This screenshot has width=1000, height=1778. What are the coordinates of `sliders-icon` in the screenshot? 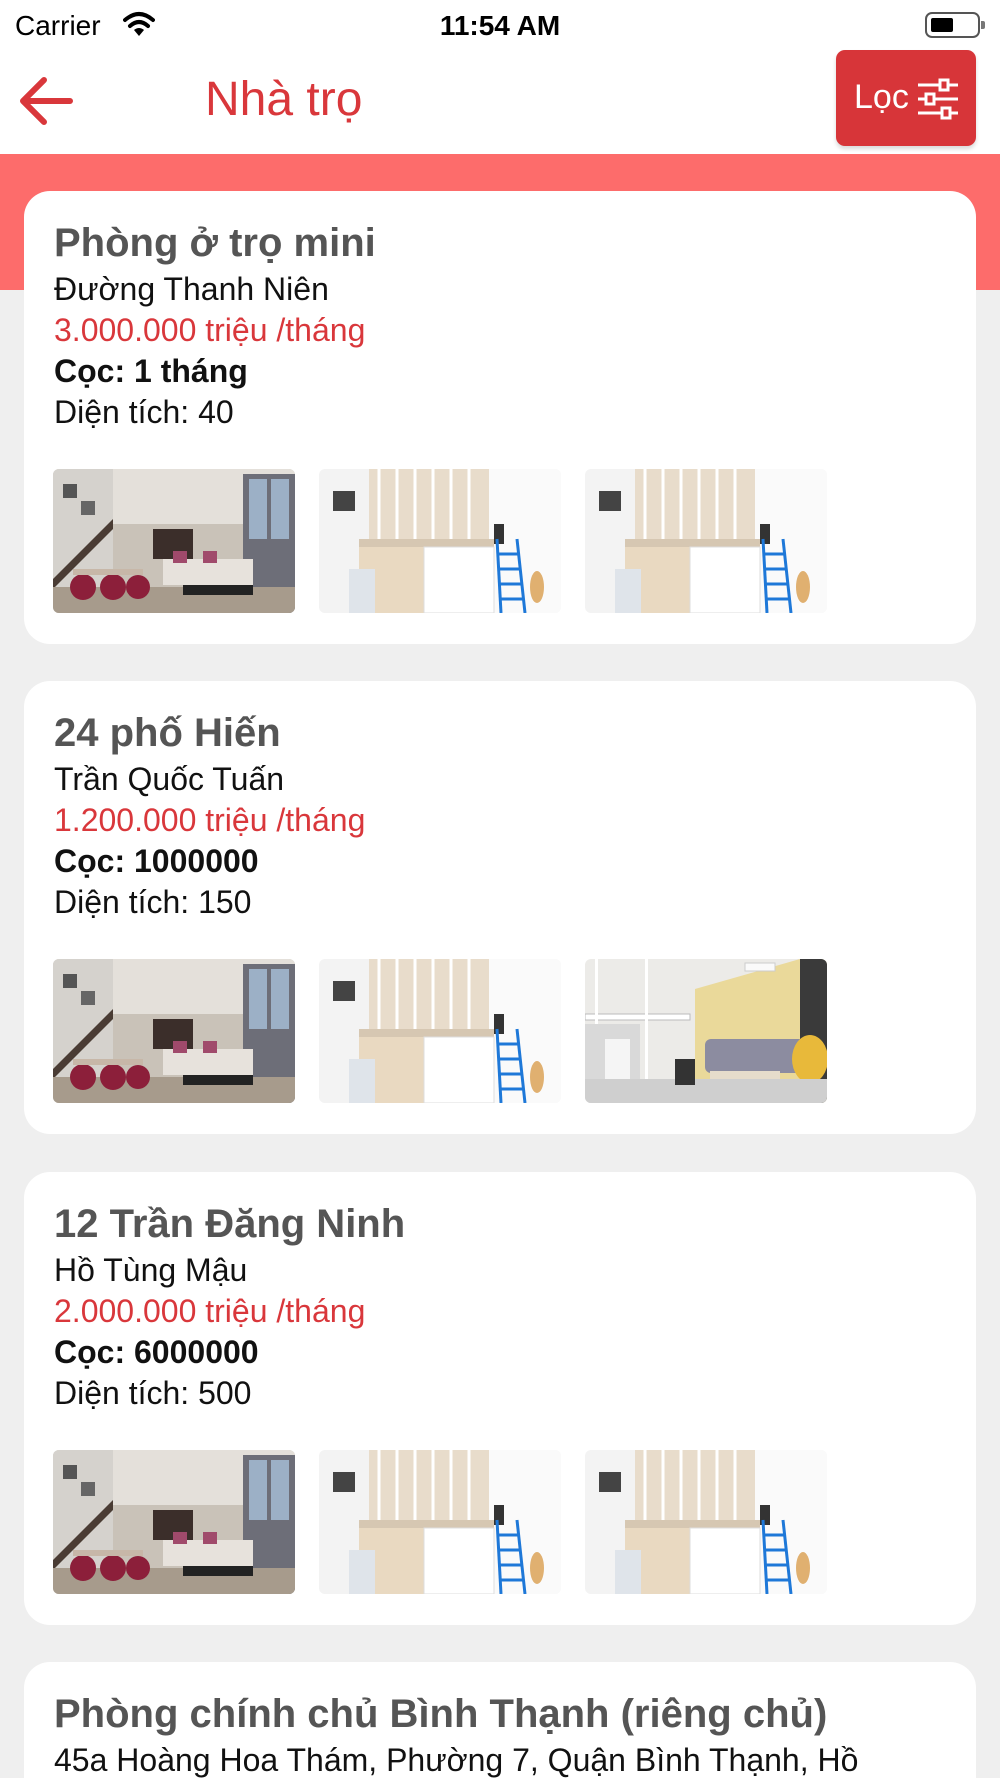 It's located at (938, 99).